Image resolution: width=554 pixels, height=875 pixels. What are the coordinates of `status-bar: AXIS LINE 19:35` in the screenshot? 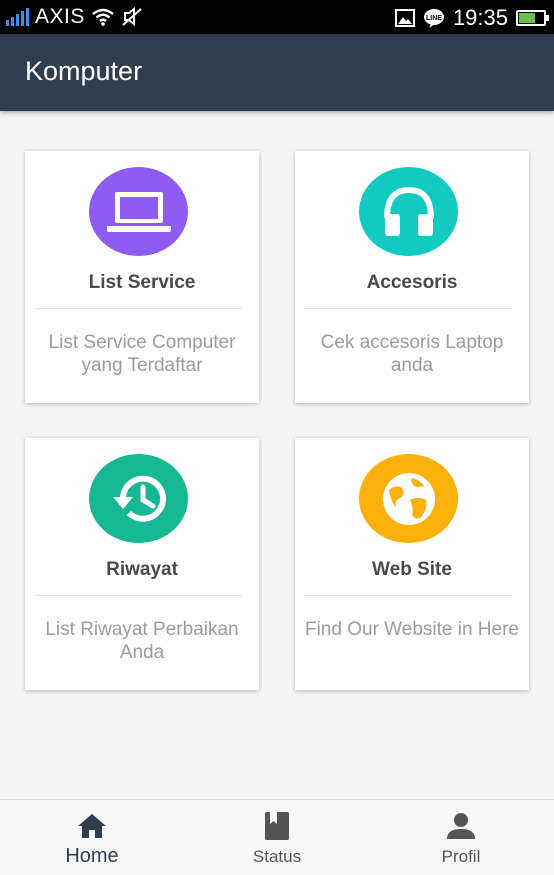 It's located at (277, 17).